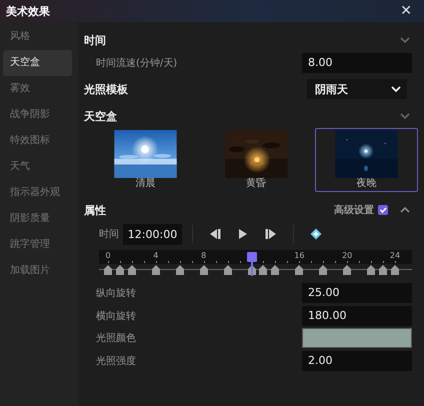 The height and width of the screenshot is (406, 424). Describe the element at coordinates (316, 234) in the screenshot. I see `add-key-icon` at that location.